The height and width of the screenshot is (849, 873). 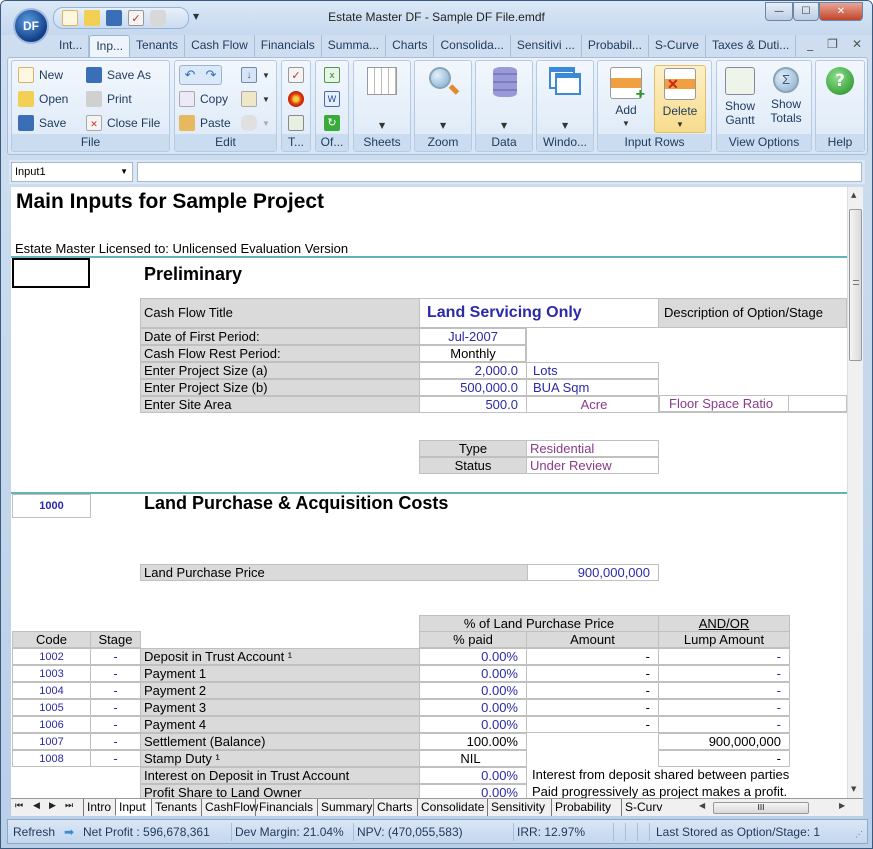 What do you see at coordinates (473, 758) in the screenshot?
I see `row-pct-paid: NIL` at bounding box center [473, 758].